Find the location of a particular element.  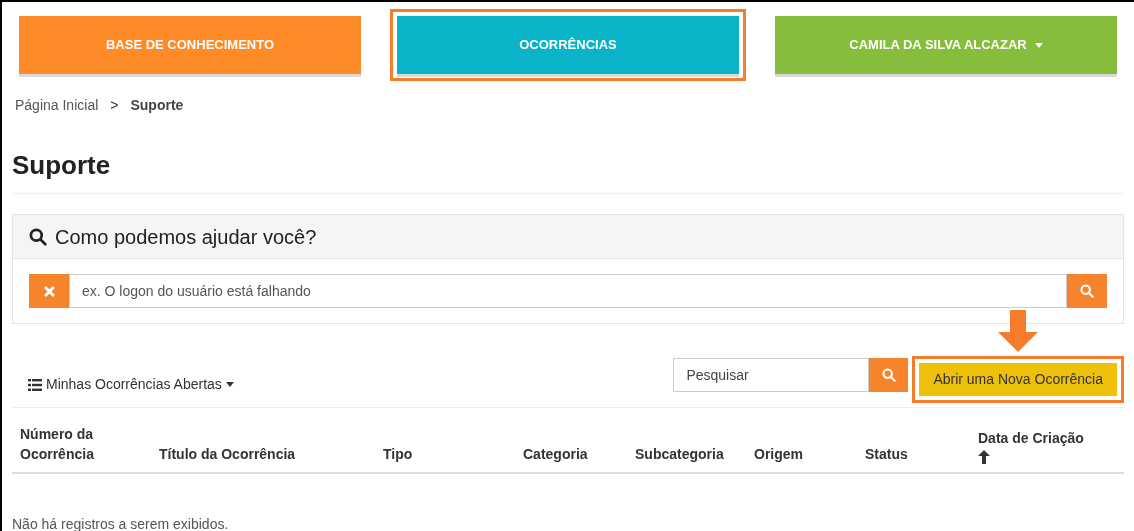

column-header: Tipo is located at coordinates (445, 454).